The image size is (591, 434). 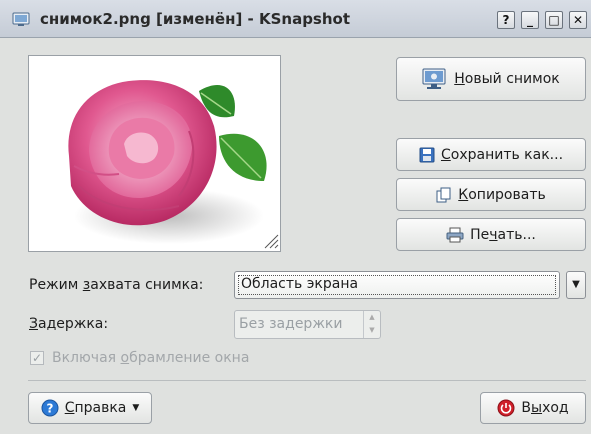 I want to click on new-snapshot-label: овый снимок, so click(x=512, y=79).